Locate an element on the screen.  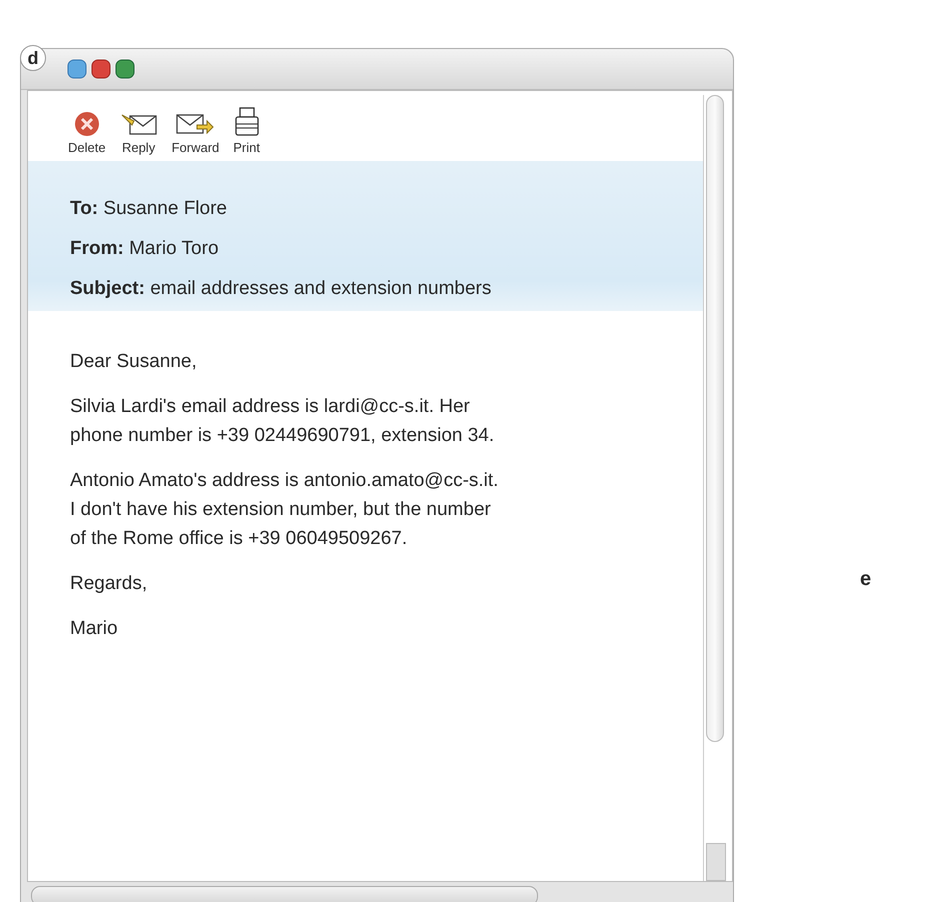
print-button: Print is located at coordinates (246, 127).